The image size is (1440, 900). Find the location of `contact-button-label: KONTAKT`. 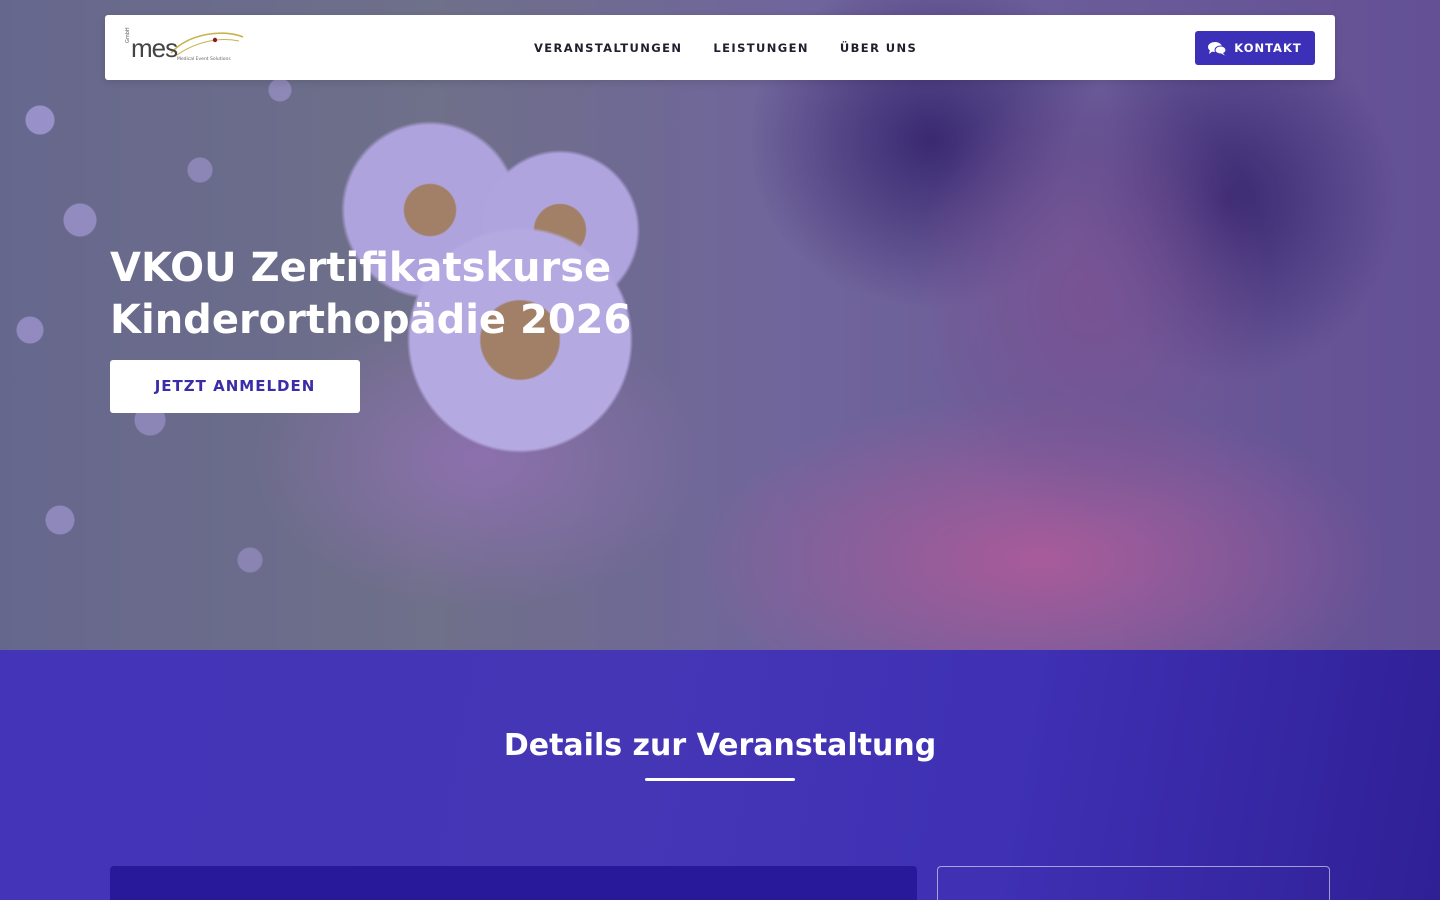

contact-button-label: KONTAKT is located at coordinates (1268, 48).